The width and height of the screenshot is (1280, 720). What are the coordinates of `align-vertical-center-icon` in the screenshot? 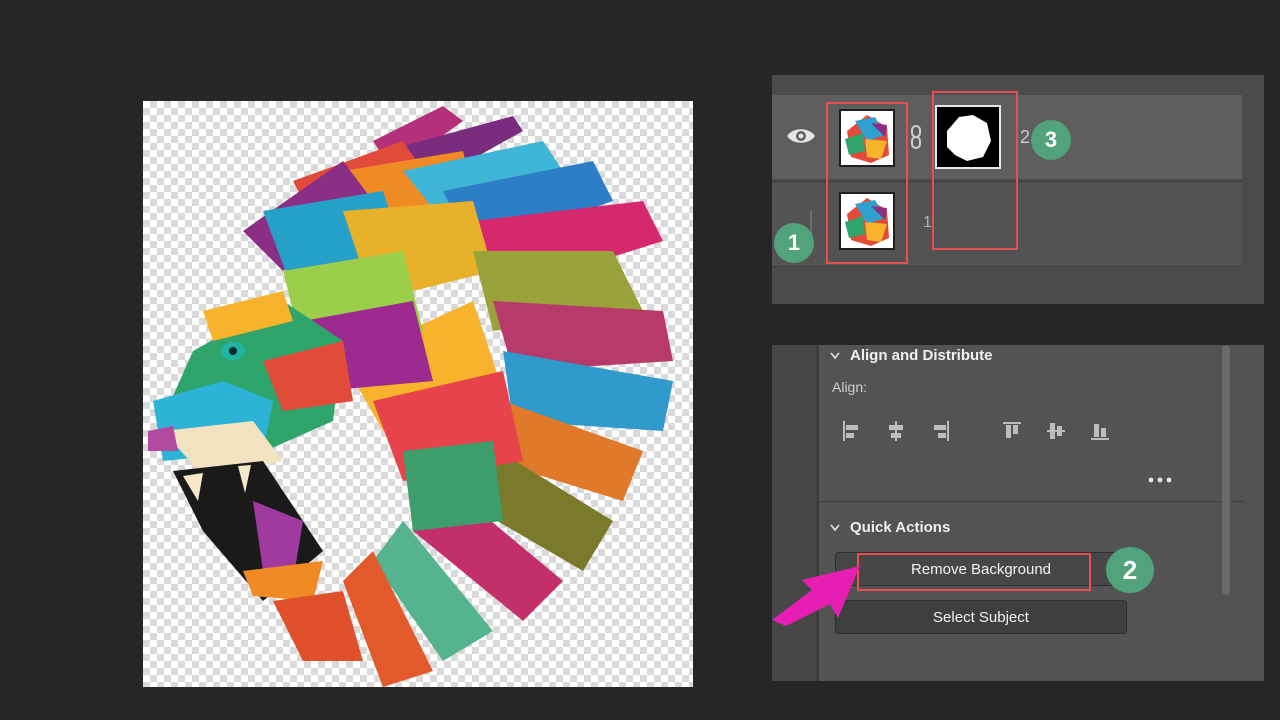 It's located at (1056, 431).